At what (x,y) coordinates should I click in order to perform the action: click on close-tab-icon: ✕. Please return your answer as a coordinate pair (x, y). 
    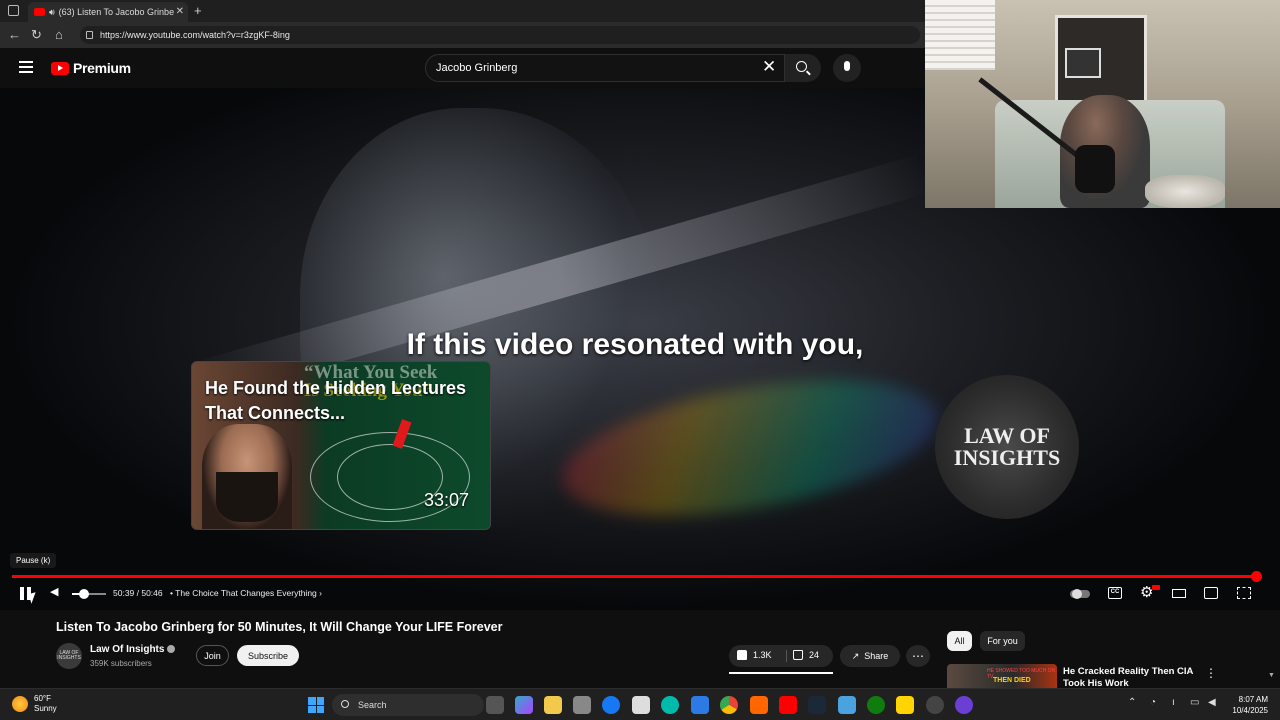
    Looking at the image, I should click on (180, 11).